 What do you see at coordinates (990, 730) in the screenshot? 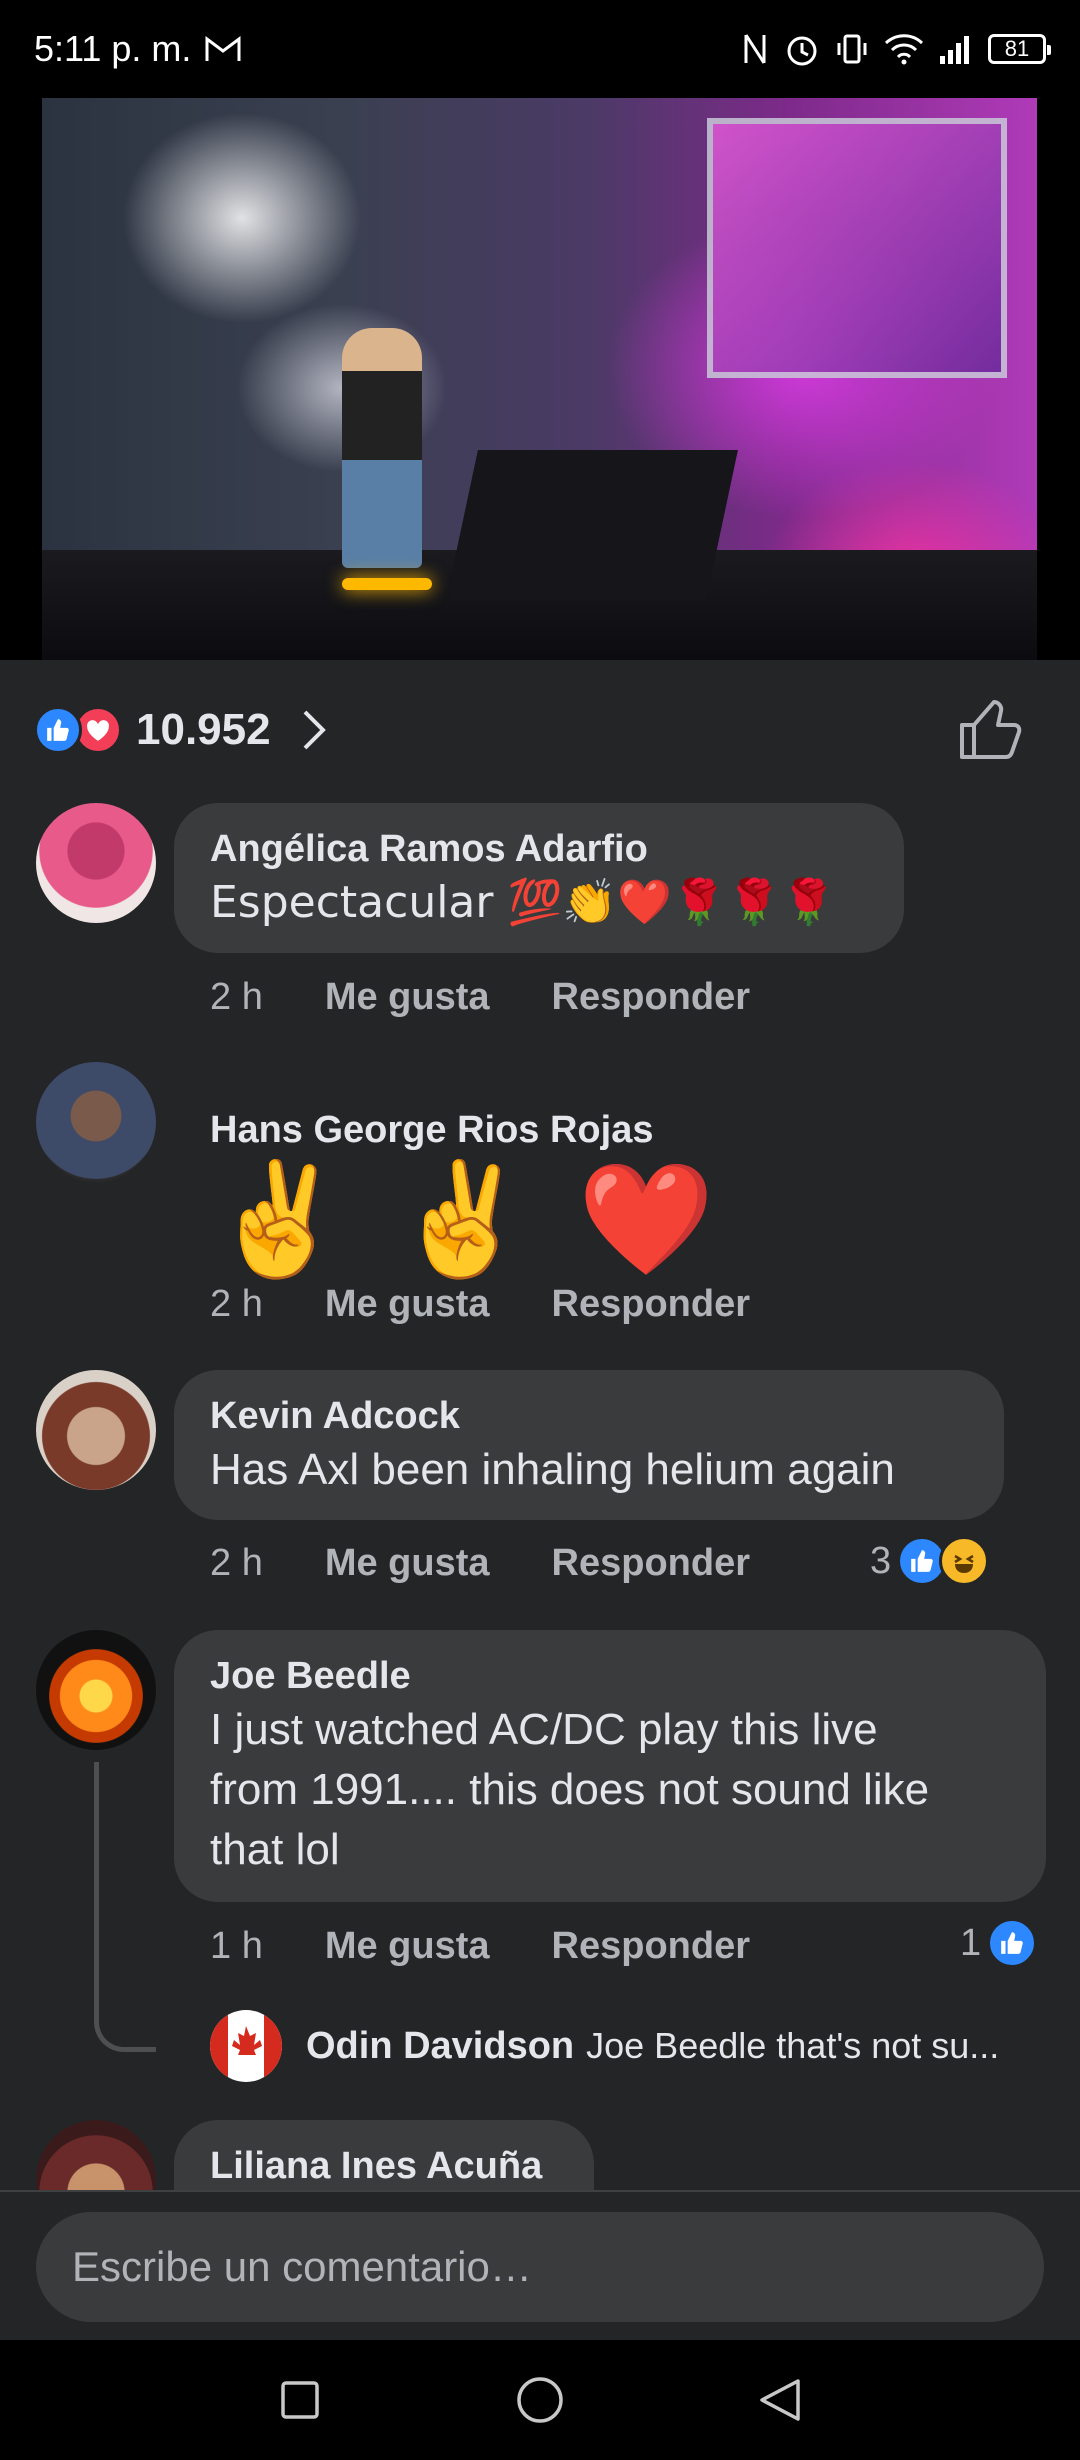
I see `like-button-icon` at bounding box center [990, 730].